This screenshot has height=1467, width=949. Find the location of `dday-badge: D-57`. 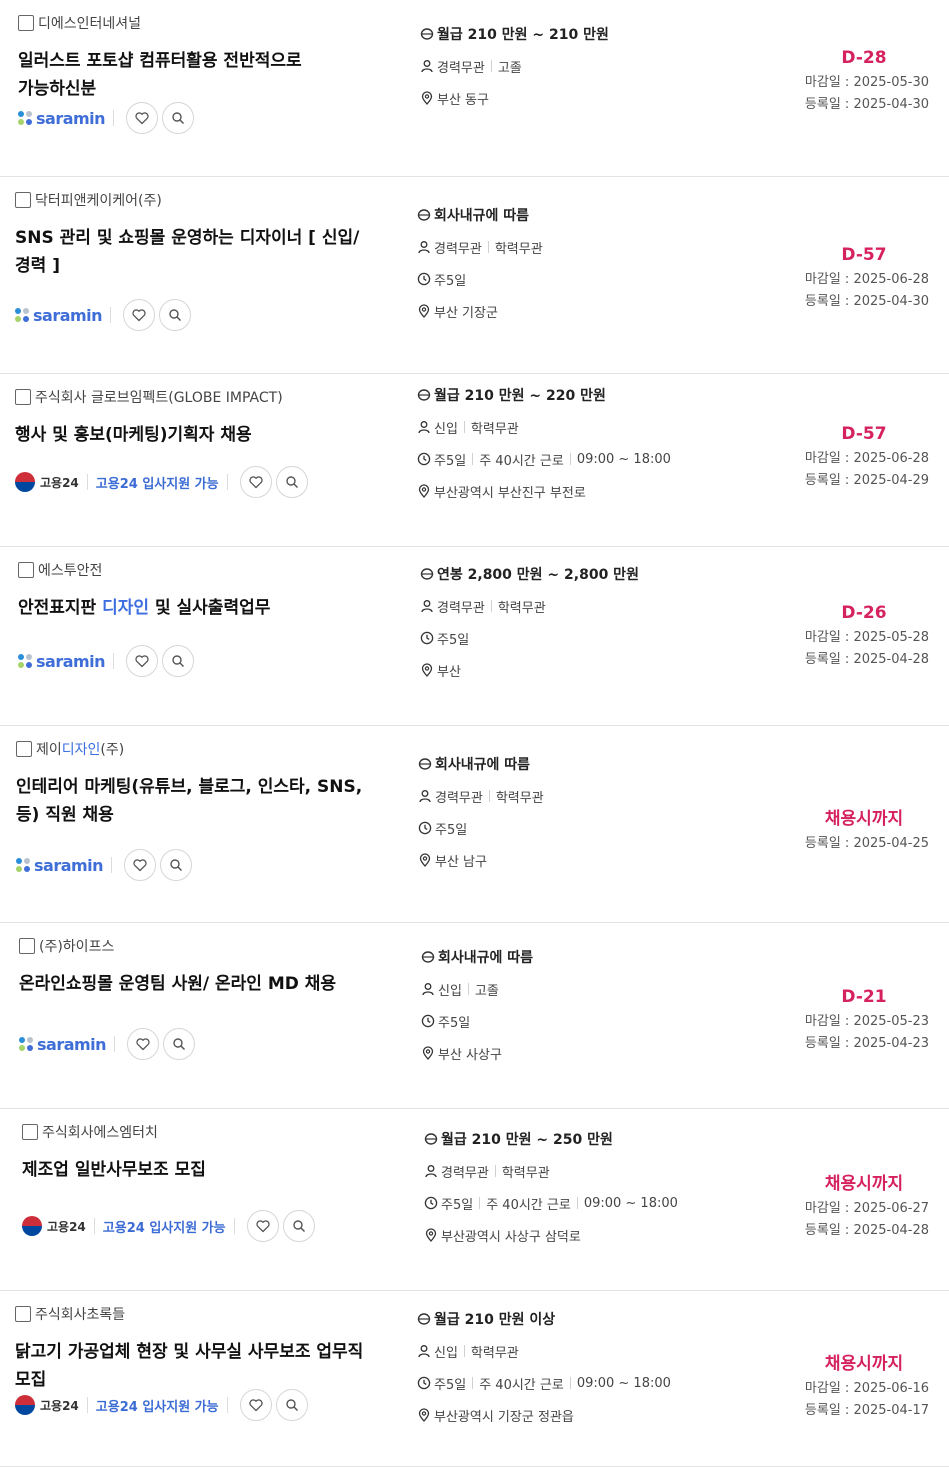

dday-badge: D-57 is located at coordinates (864, 255).